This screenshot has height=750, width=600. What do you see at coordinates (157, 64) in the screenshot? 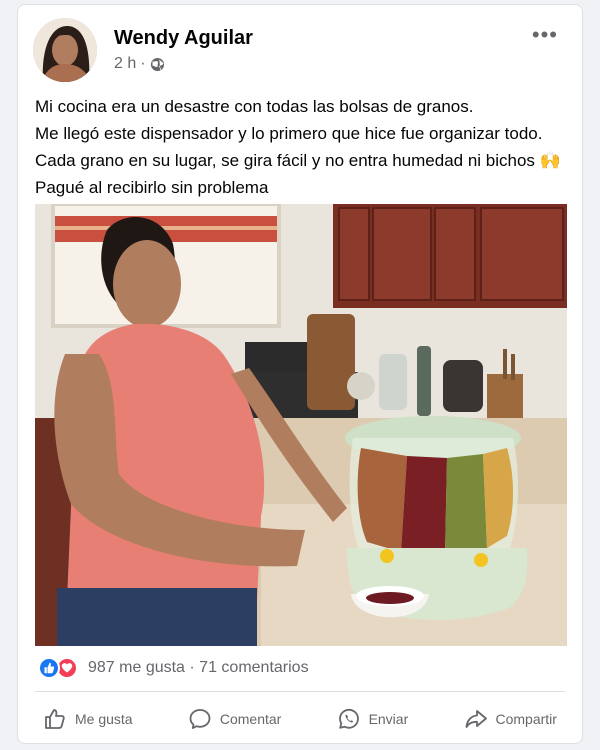
I see `globe-icon` at bounding box center [157, 64].